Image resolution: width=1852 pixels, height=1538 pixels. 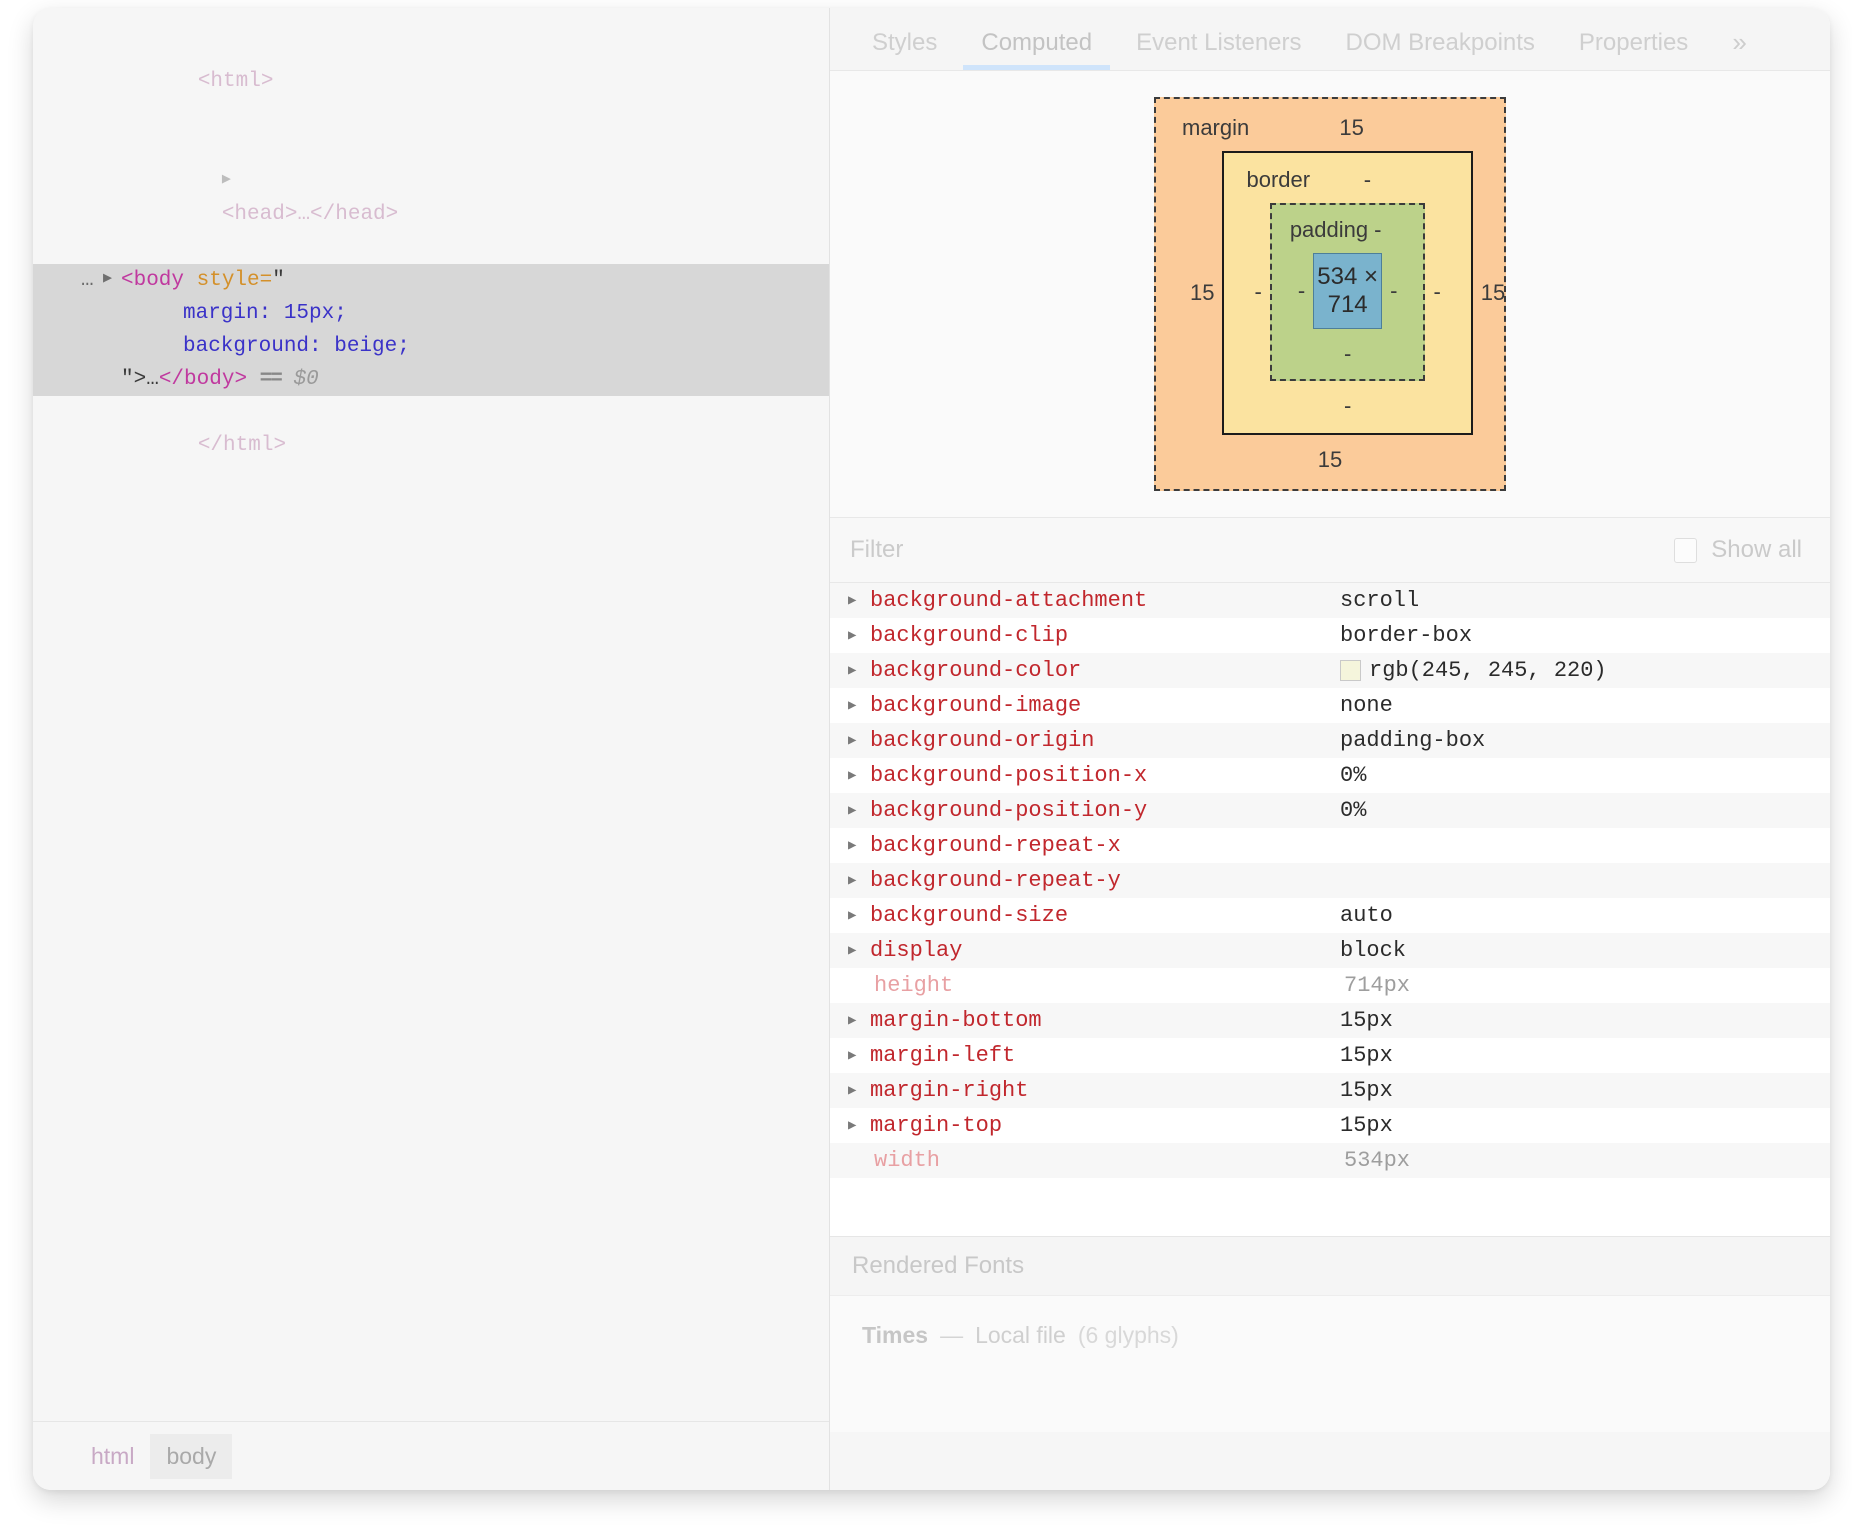 What do you see at coordinates (1105, 775) in the screenshot?
I see `property-name: background-position-x` at bounding box center [1105, 775].